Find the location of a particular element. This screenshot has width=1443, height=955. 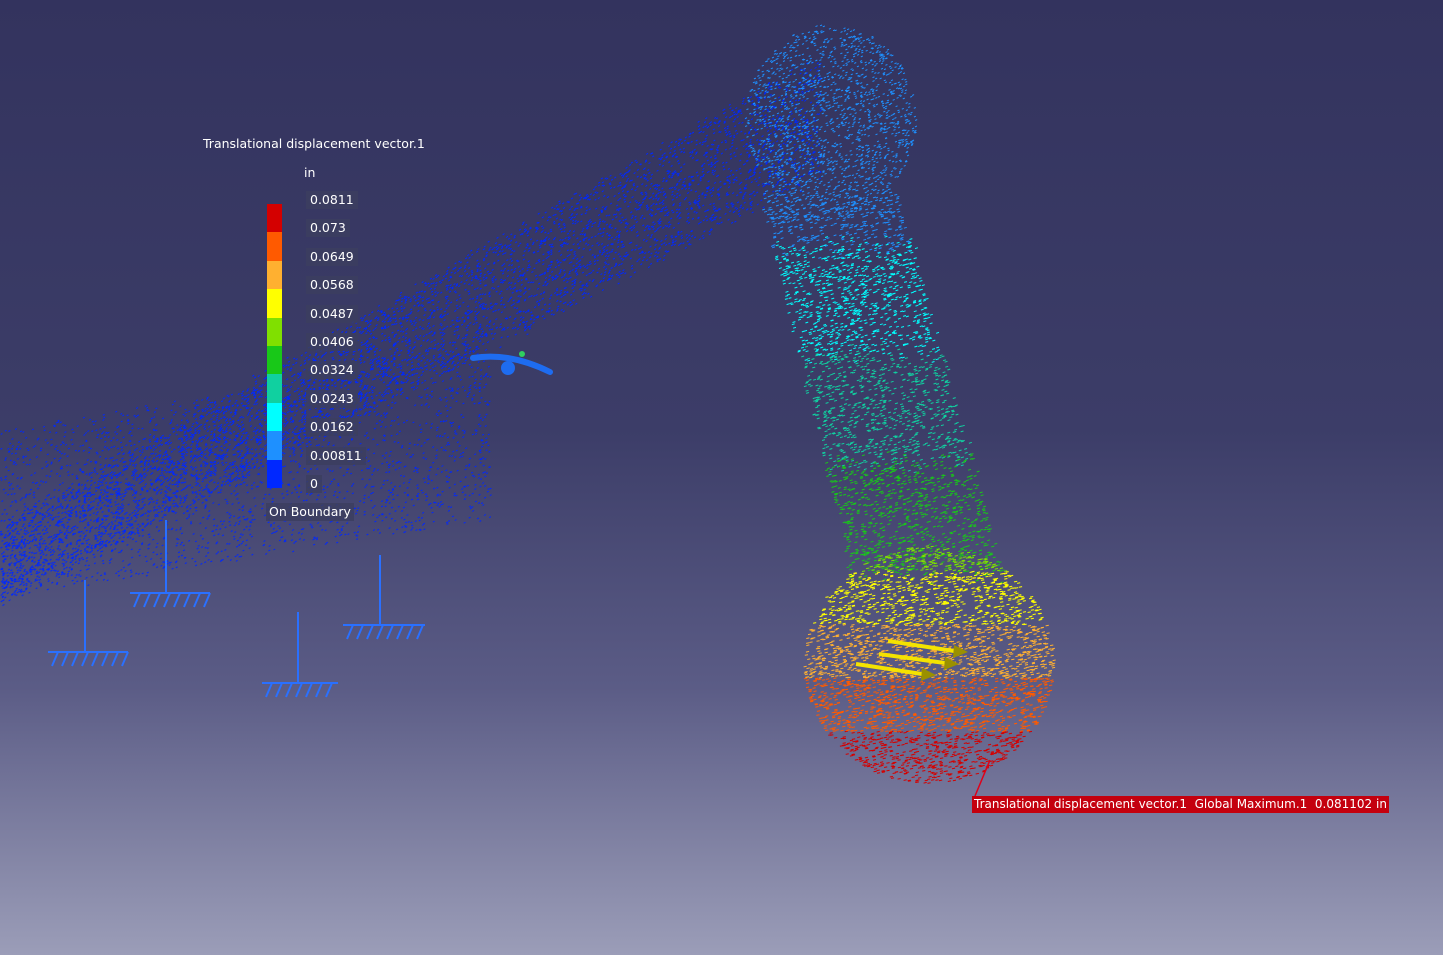

legend-value: 0.0811 is located at coordinates (332, 200).